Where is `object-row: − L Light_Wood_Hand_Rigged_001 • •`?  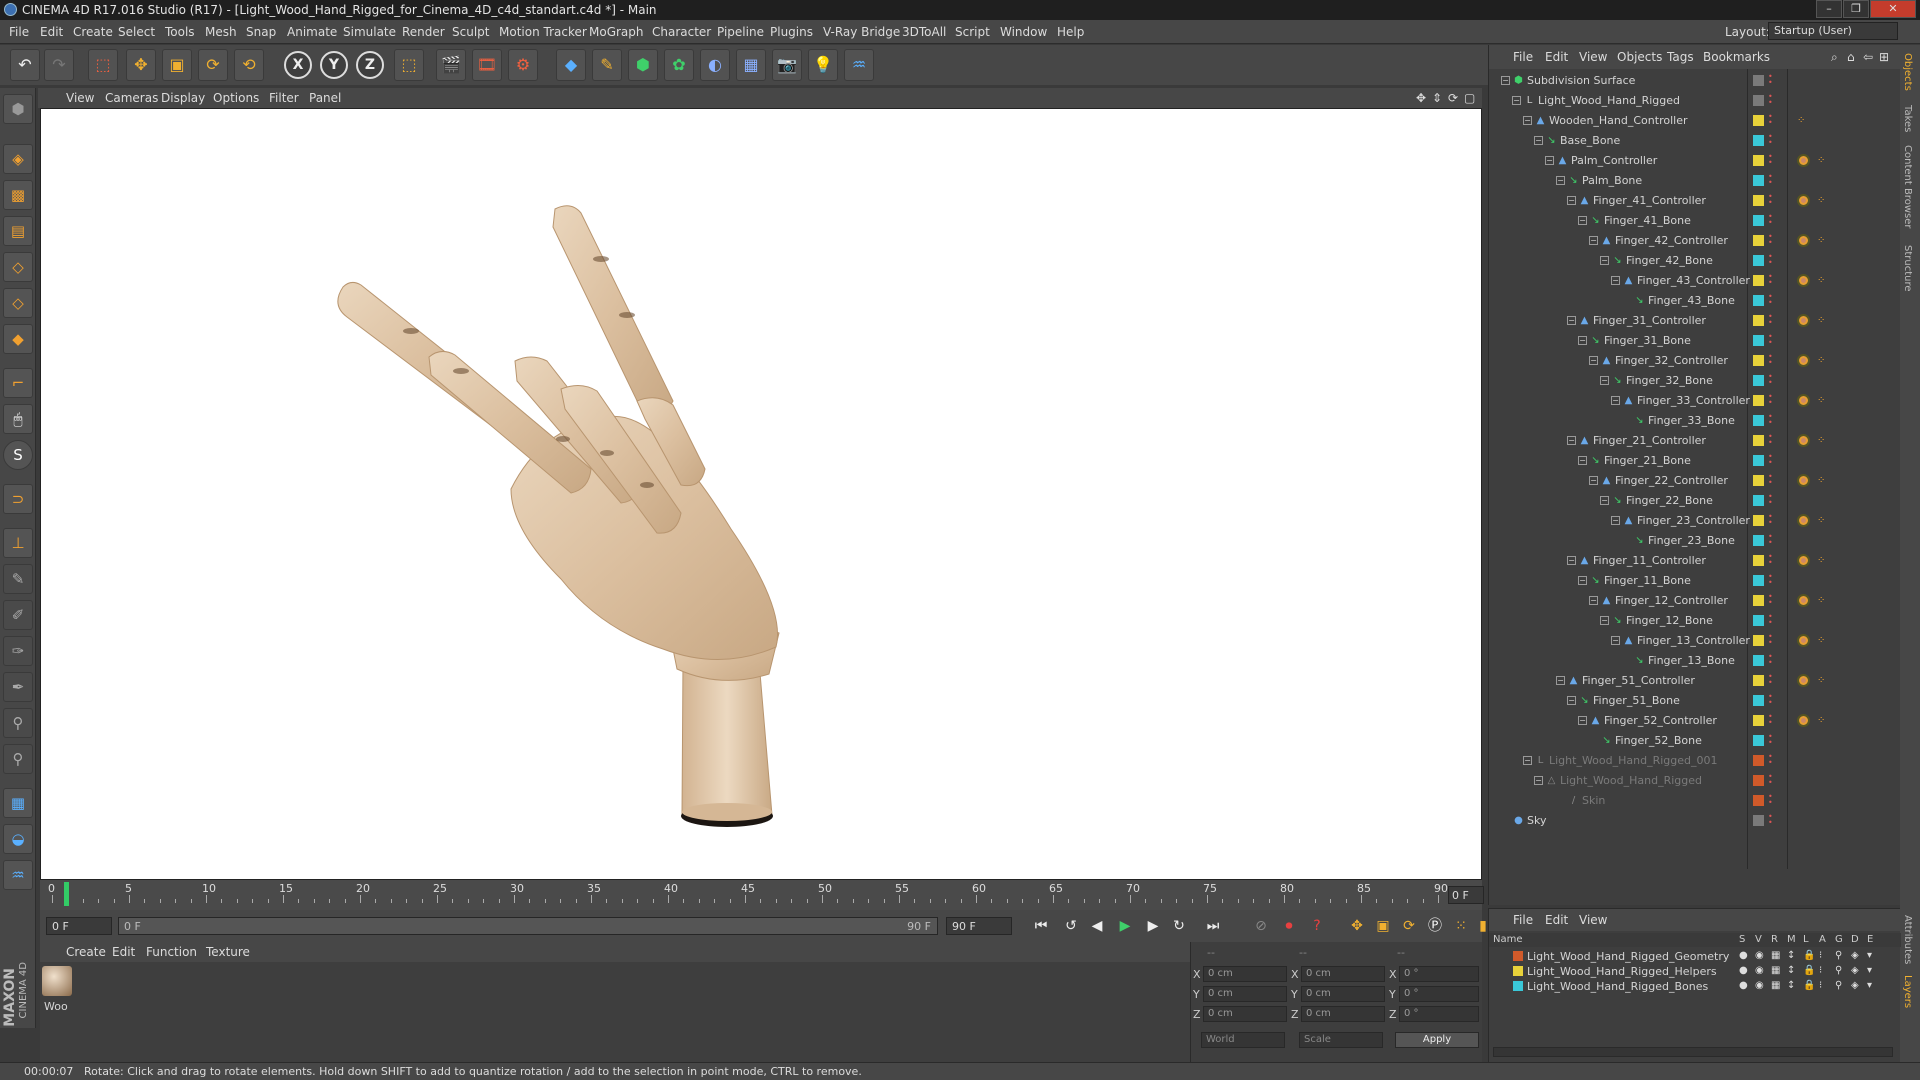 object-row: − L Light_Wood_Hand_Rigged_001 • • is located at coordinates (1695, 761).